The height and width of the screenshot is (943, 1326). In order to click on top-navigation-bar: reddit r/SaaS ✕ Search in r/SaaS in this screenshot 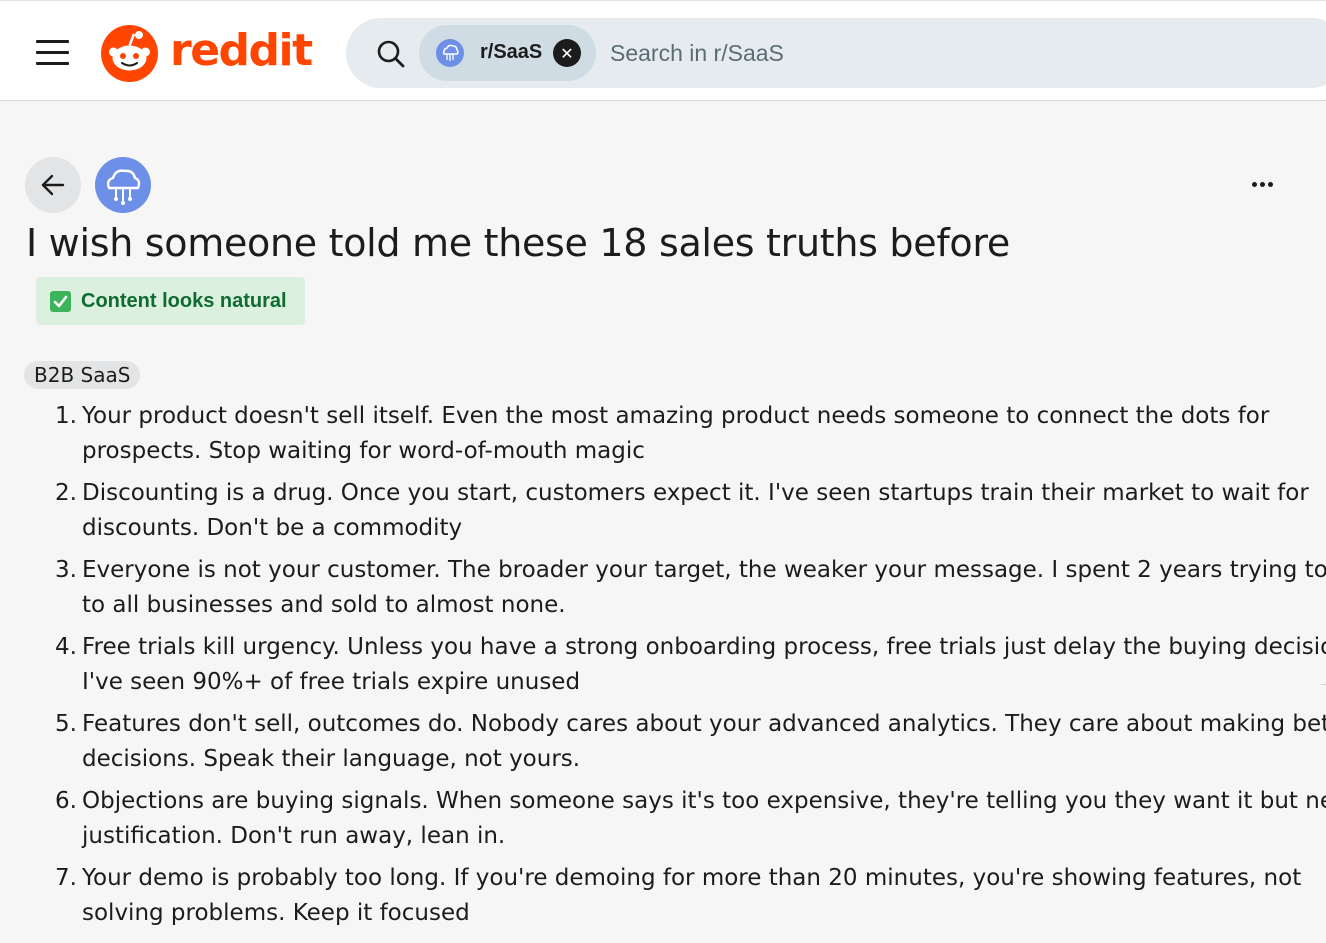, I will do `click(663, 50)`.